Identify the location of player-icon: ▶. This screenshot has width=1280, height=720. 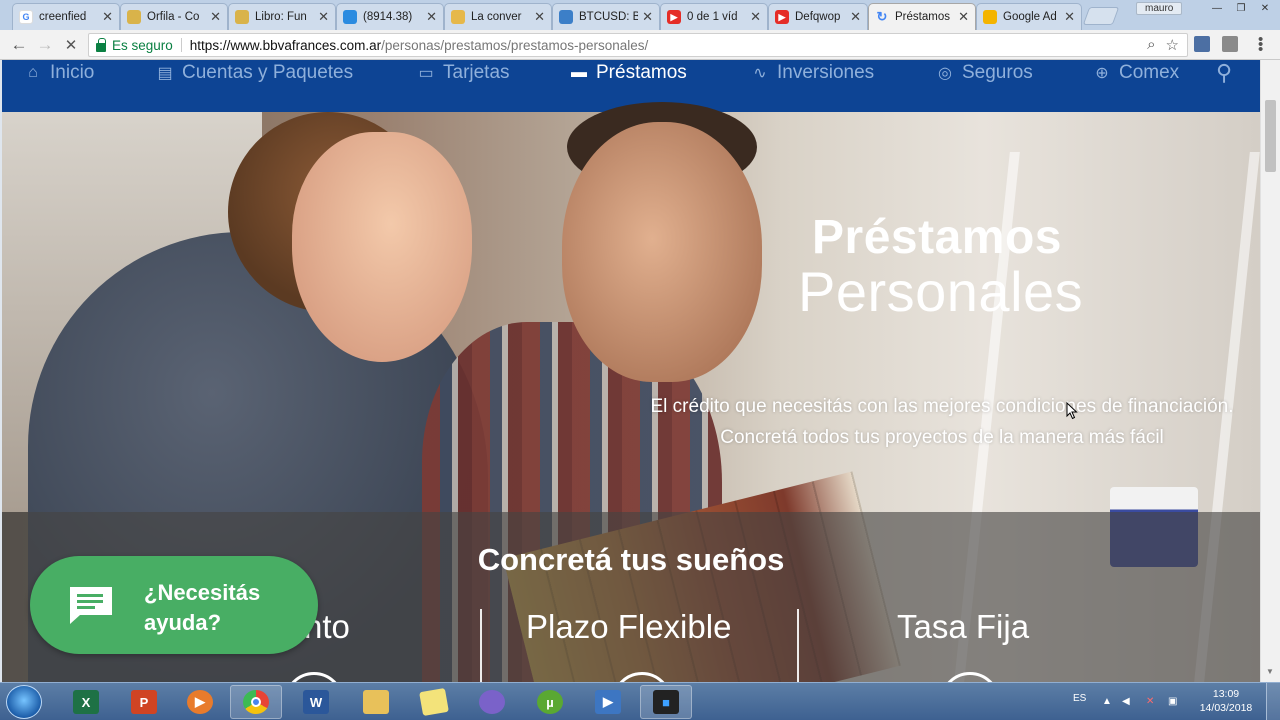
(608, 702).